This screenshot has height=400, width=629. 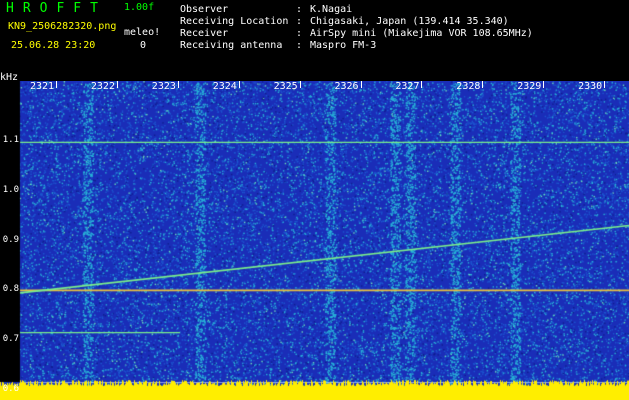 What do you see at coordinates (143, 45) in the screenshot?
I see `meteor-count: 0` at bounding box center [143, 45].